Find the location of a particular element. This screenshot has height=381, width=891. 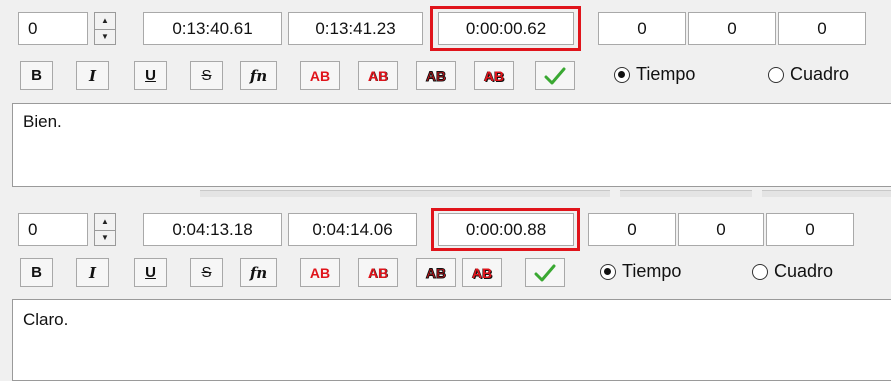

start-time-field: 0:04:13.18 is located at coordinates (212, 229).